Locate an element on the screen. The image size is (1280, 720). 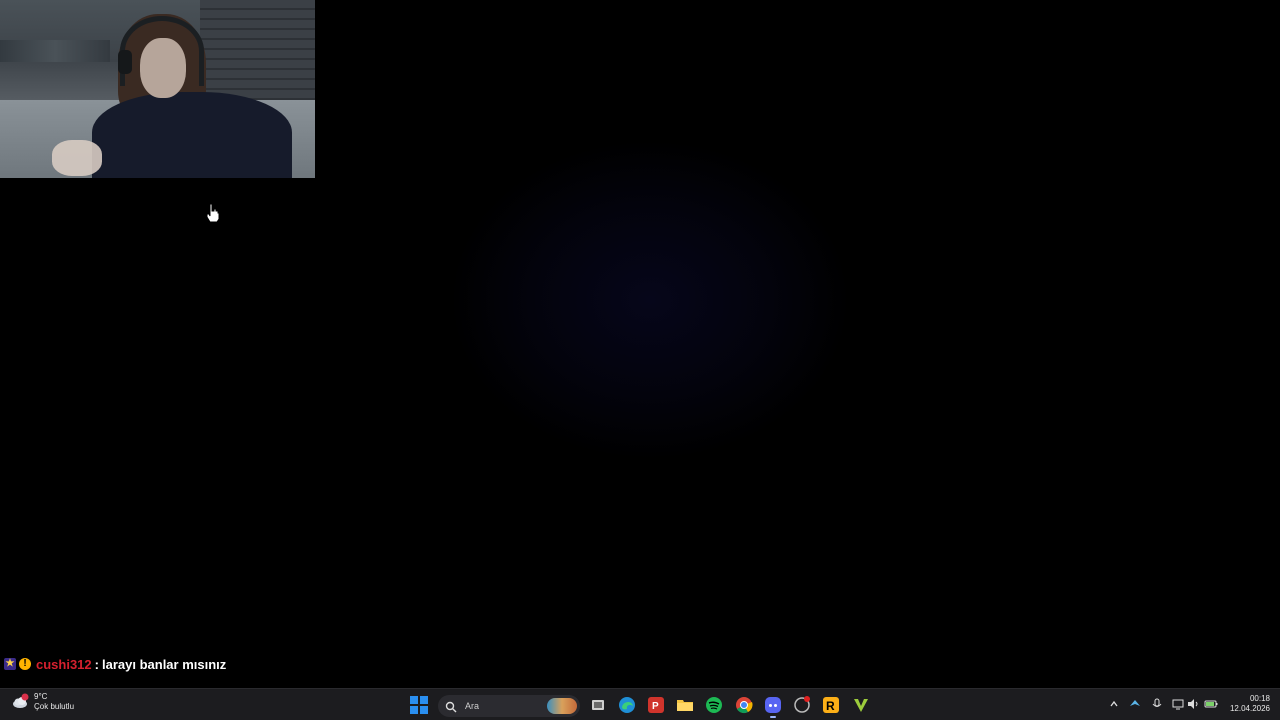
chrome-icon is located at coordinates (744, 705).